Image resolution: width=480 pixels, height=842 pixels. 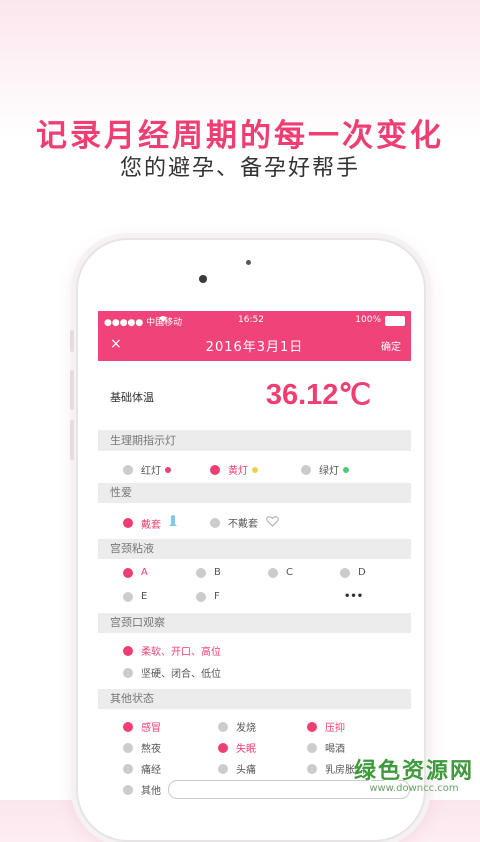 What do you see at coordinates (254, 699) in the screenshot?
I see `section-other: 其他状态` at bounding box center [254, 699].